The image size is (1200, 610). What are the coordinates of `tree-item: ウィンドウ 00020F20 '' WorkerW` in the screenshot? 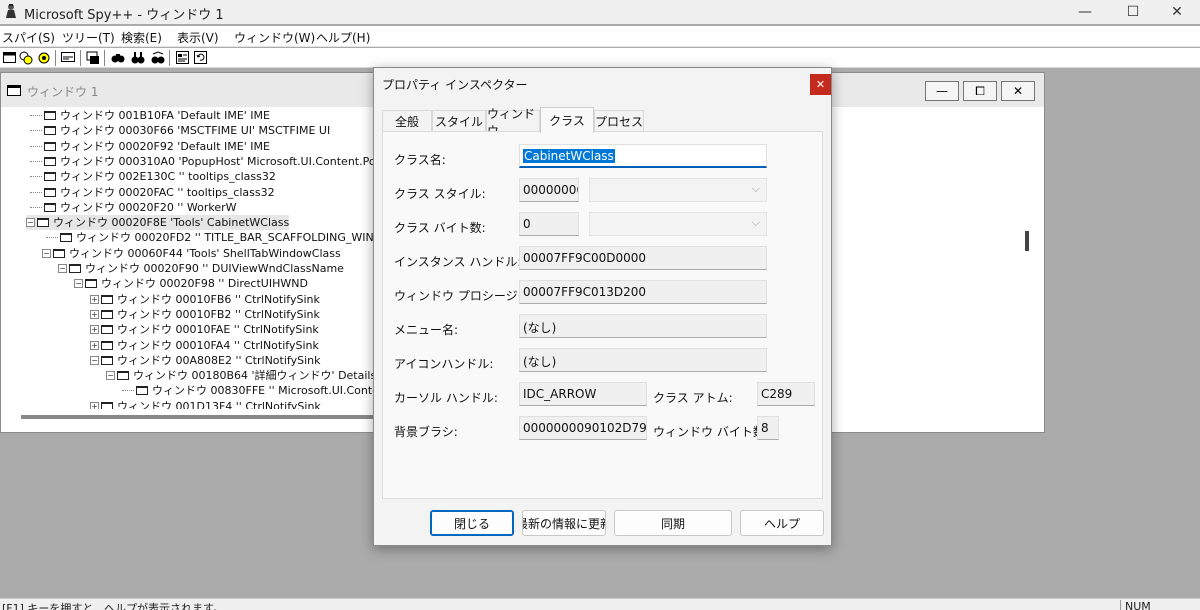 It's located at (133, 207).